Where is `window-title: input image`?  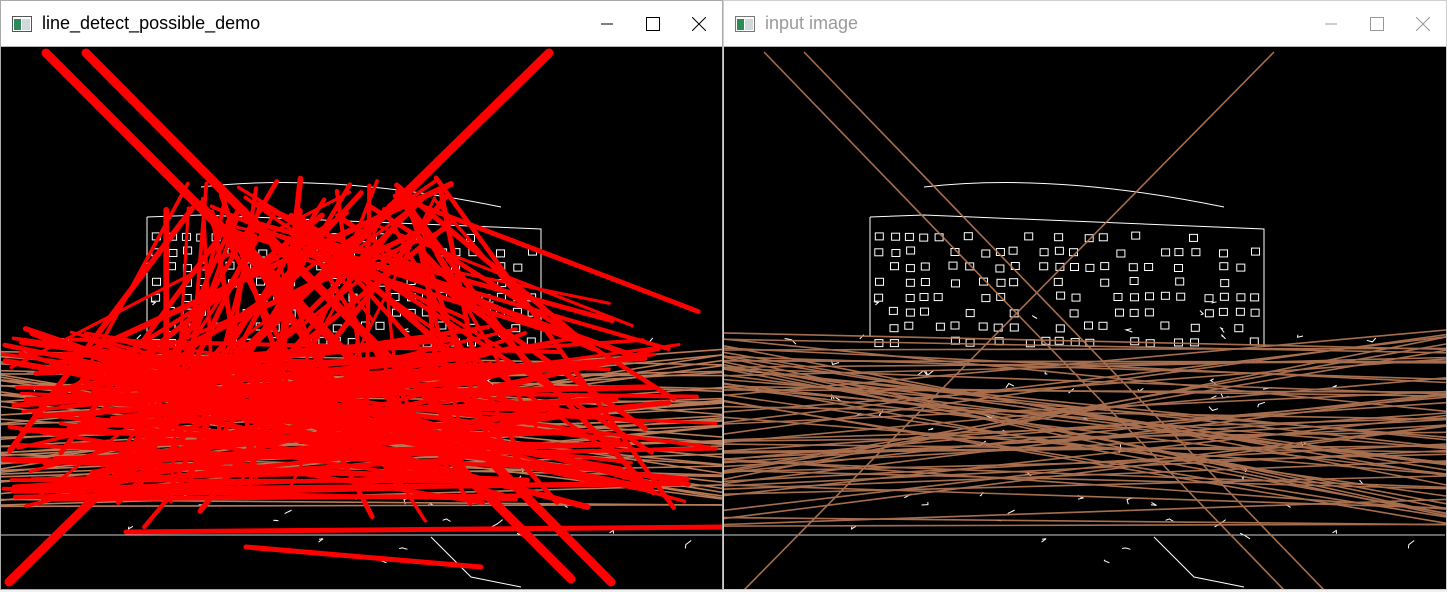 window-title: input image is located at coordinates (812, 23).